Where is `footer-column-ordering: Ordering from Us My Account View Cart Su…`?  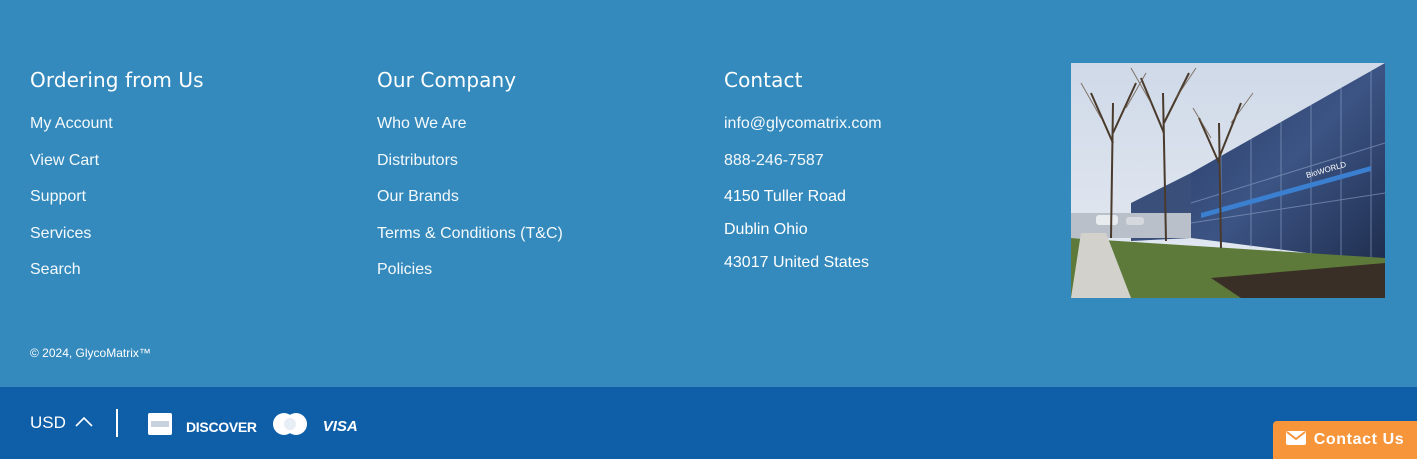
footer-column-ordering: Ordering from Us My Account View Cart Su… is located at coordinates (117, 177).